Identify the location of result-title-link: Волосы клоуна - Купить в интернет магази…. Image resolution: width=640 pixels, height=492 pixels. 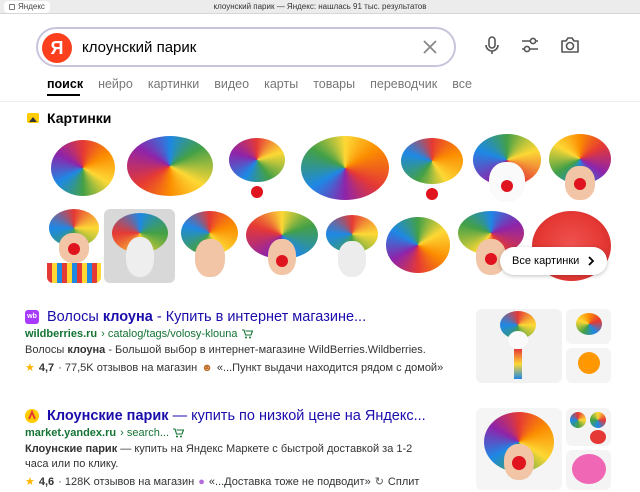
(256, 317).